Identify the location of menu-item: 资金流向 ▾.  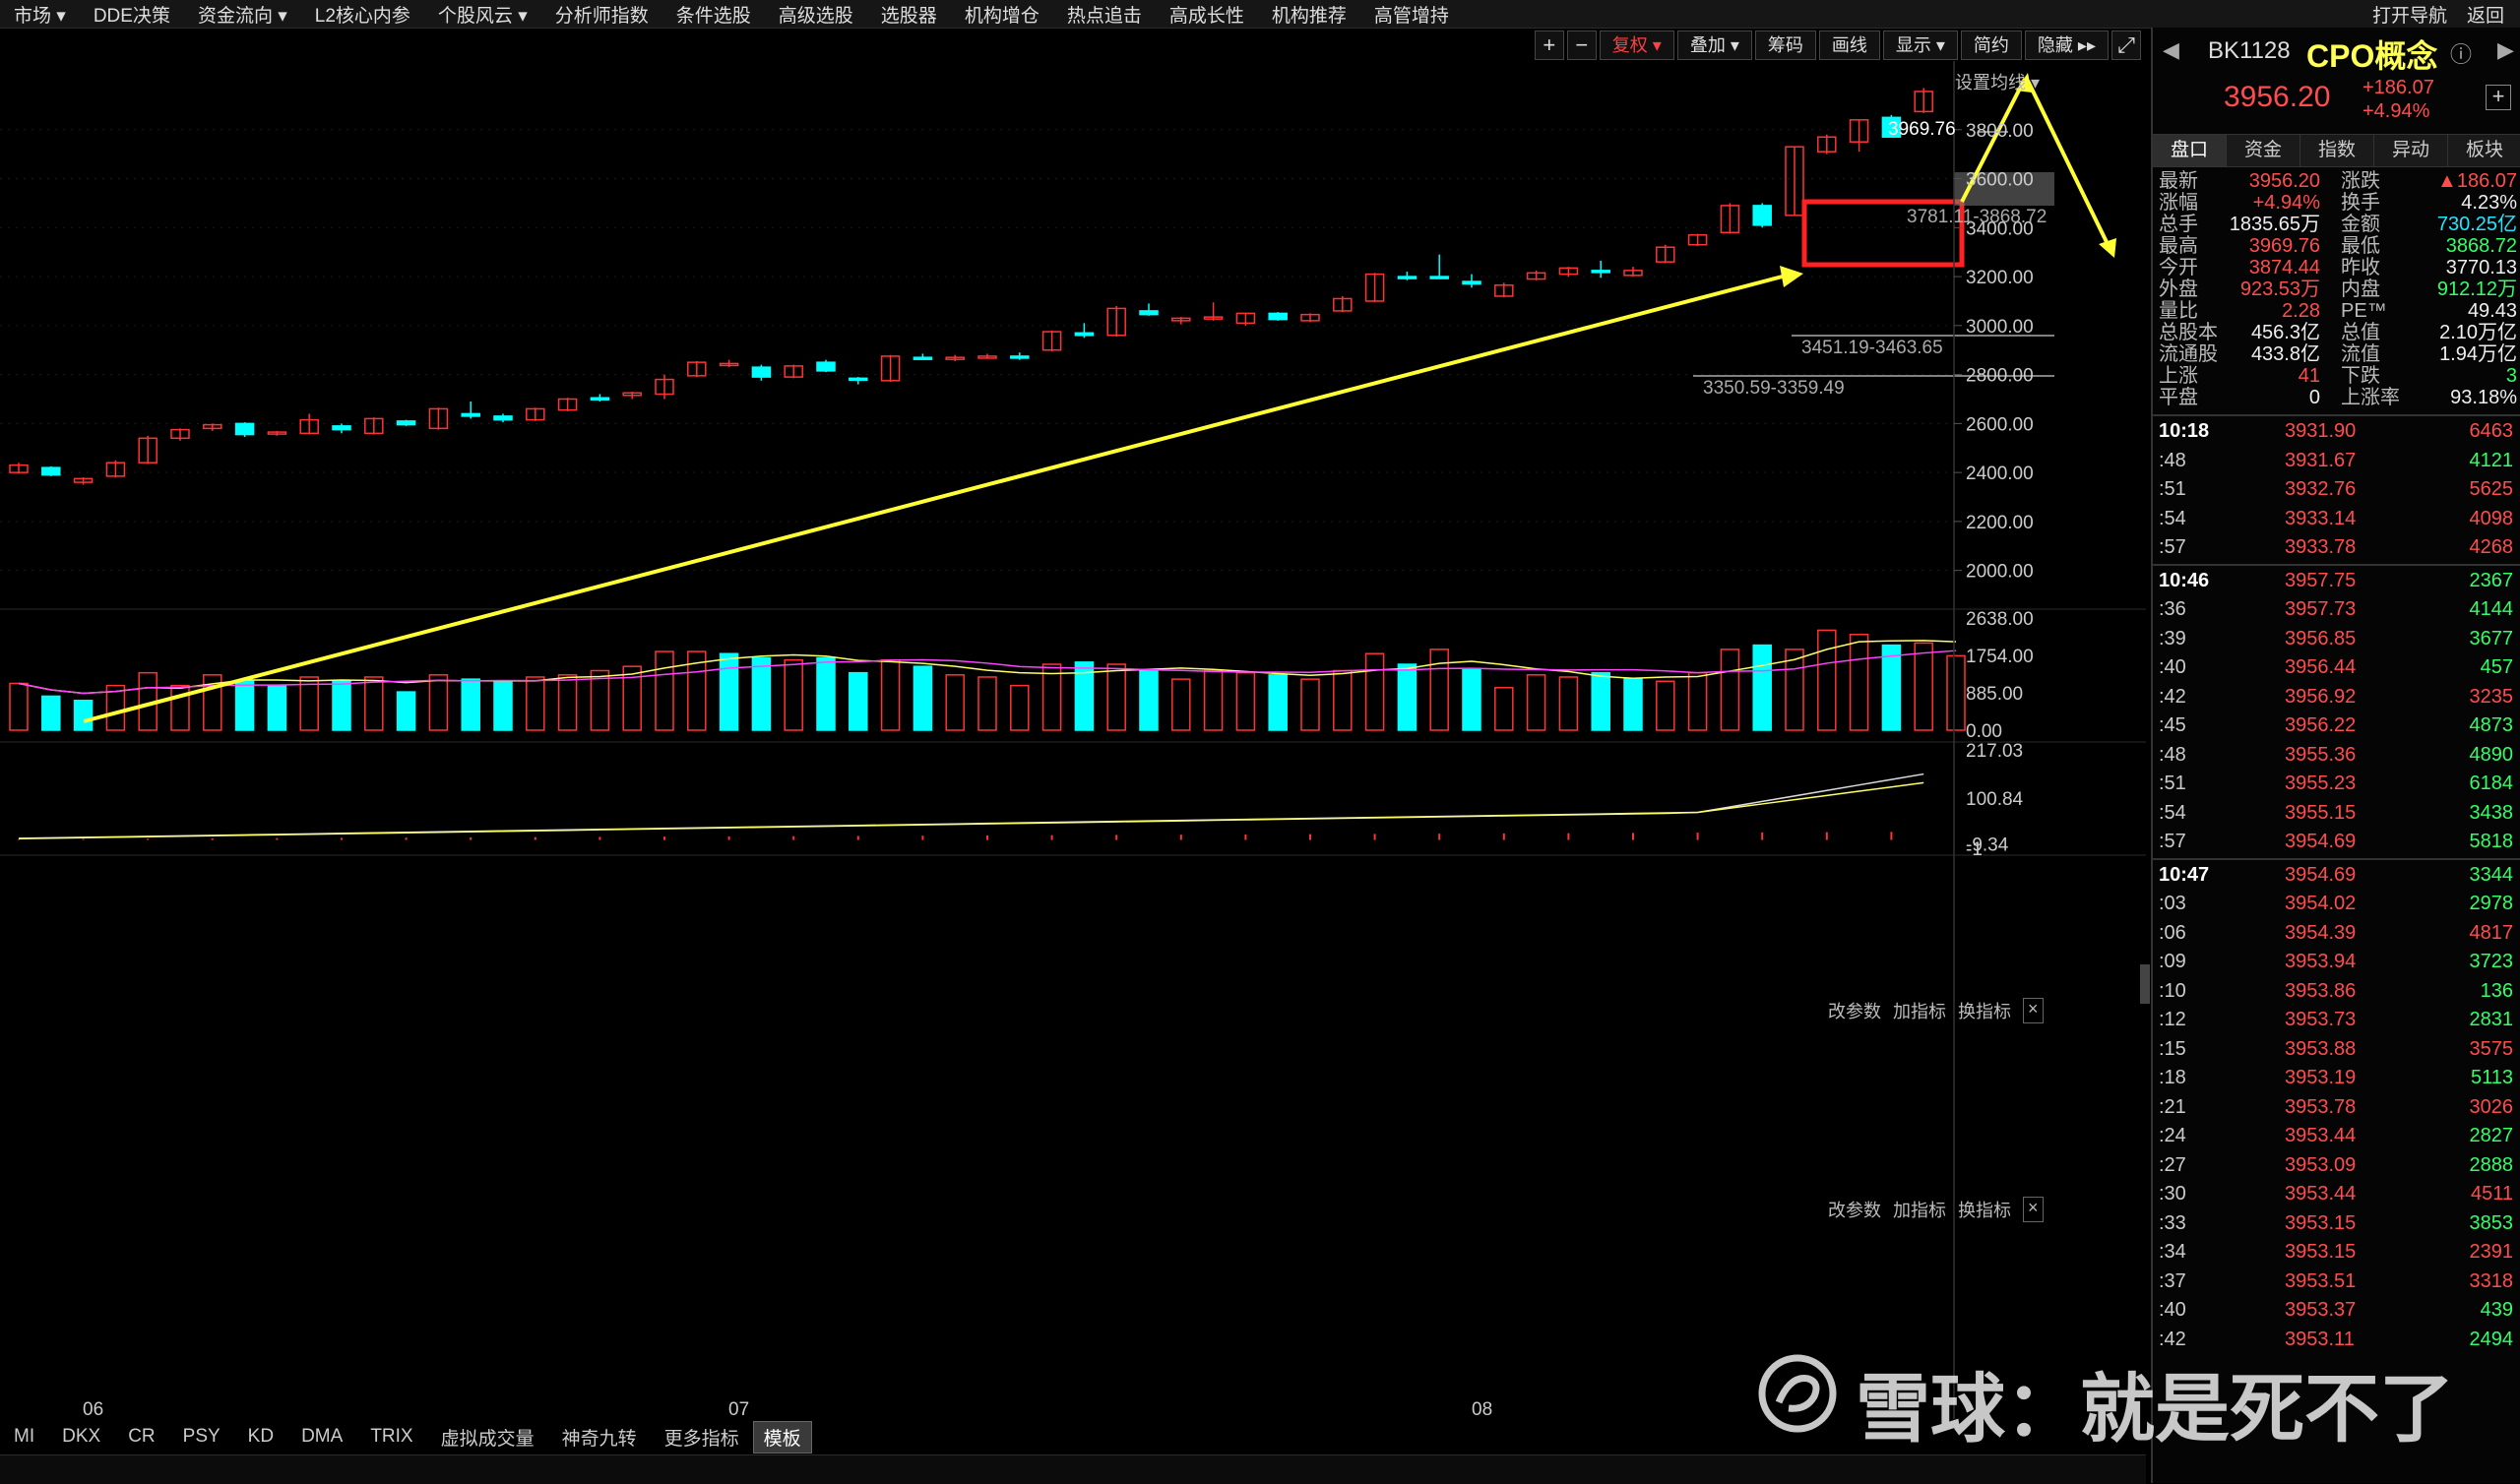
(242, 15).